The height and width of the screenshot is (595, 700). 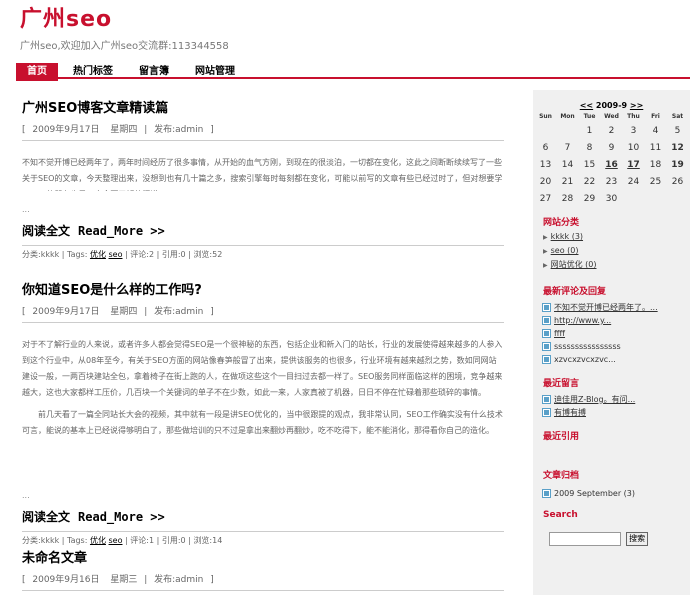 What do you see at coordinates (93, 72) in the screenshot?
I see `nav-hot-tags: 热门标签` at bounding box center [93, 72].